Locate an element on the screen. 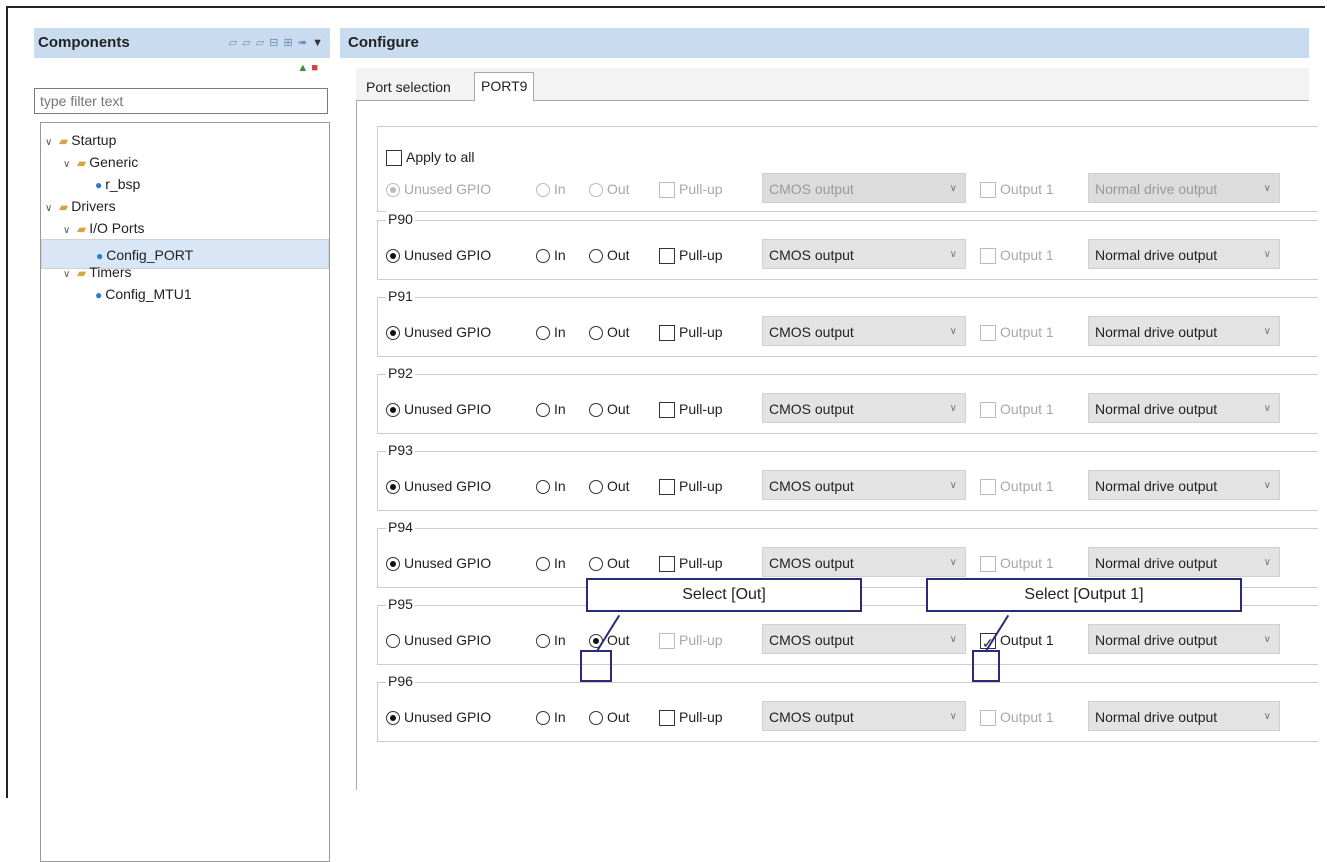  remove-component-icon: ■ is located at coordinates (314, 68).